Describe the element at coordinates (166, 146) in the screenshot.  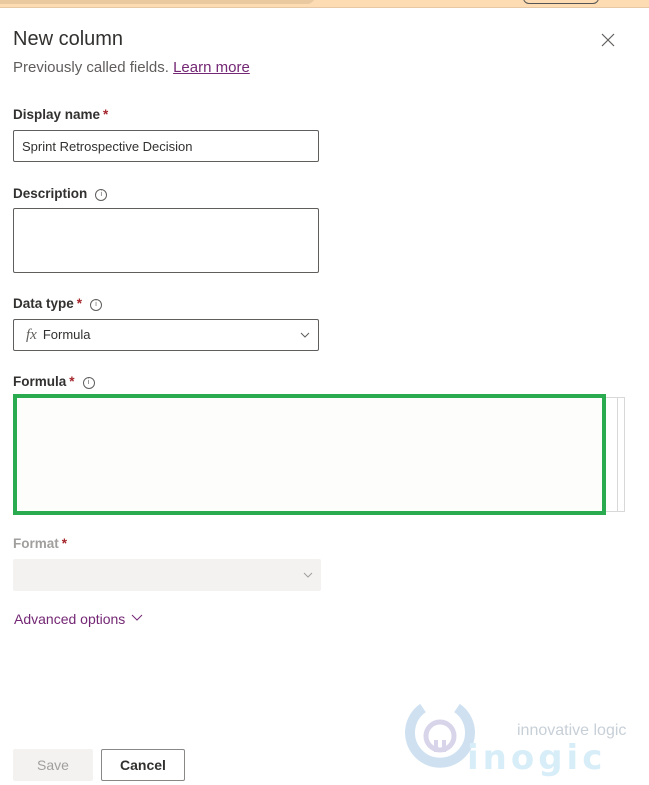
I see `display-name-input: Sprint Retrospective Decision` at that location.